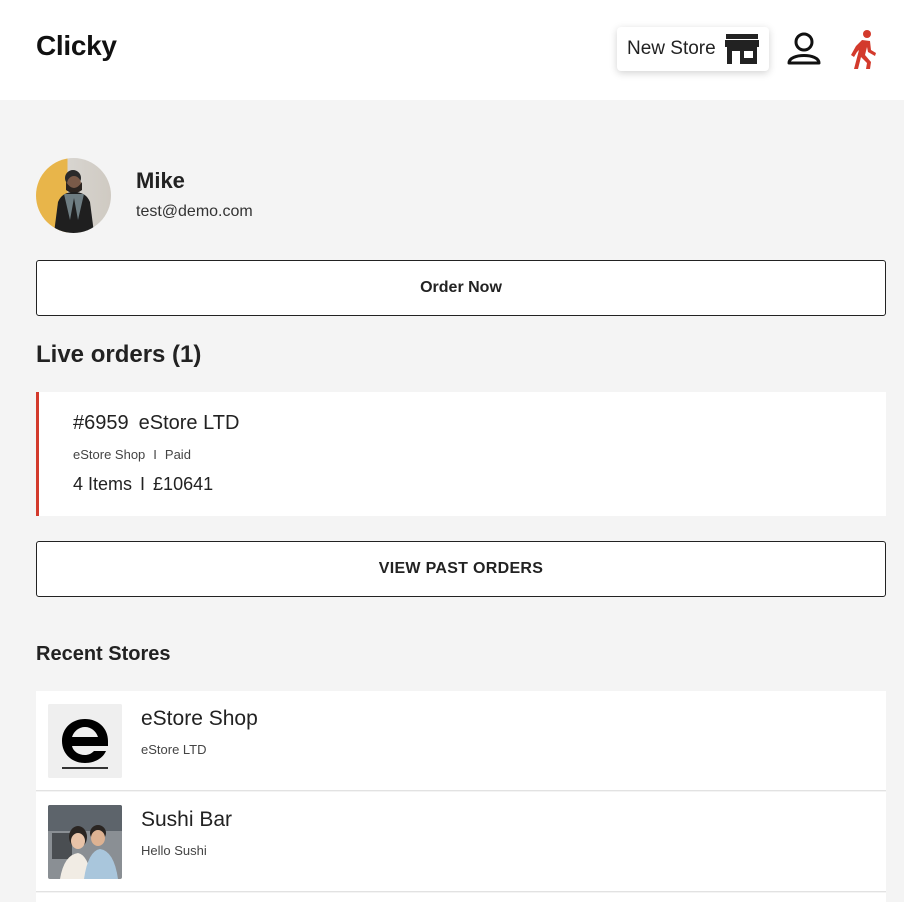 The width and height of the screenshot is (904, 902). What do you see at coordinates (119, 354) in the screenshot?
I see `live-orders-title: Live orders (1)` at bounding box center [119, 354].